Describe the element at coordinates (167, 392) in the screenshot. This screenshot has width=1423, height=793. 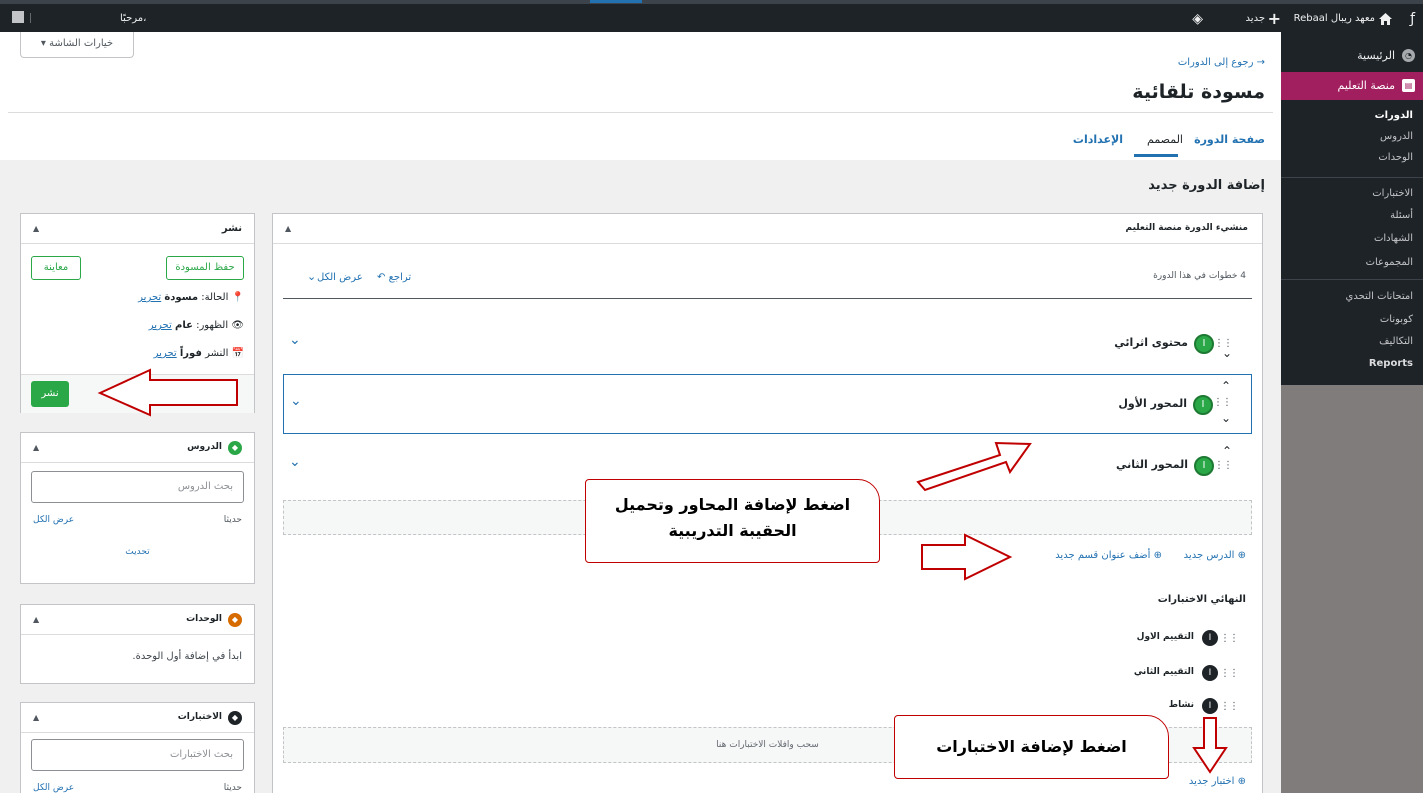
I see `arrow-to-publish` at that location.